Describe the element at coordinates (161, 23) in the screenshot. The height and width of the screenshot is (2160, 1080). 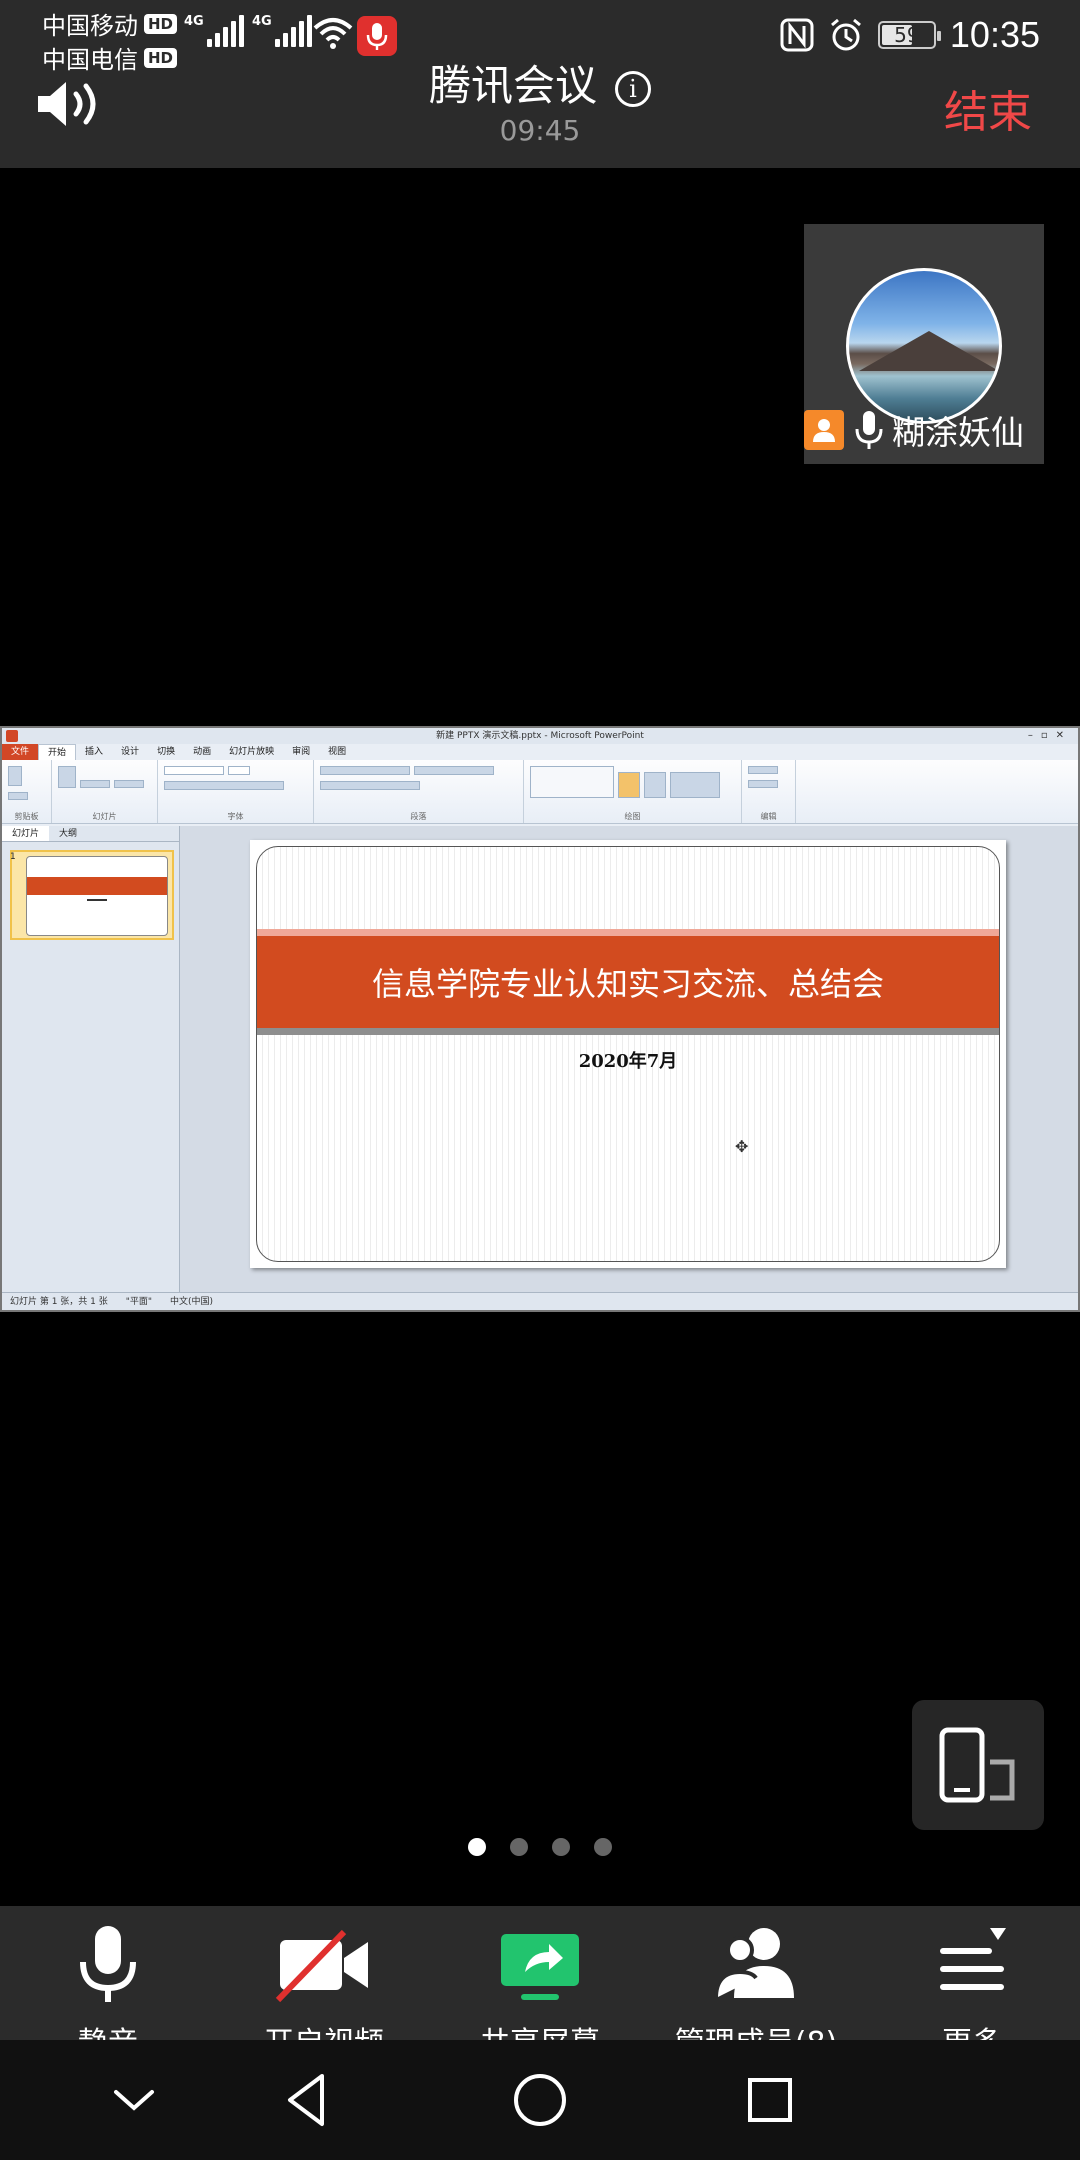
I see `hd-badge: HD` at that location.